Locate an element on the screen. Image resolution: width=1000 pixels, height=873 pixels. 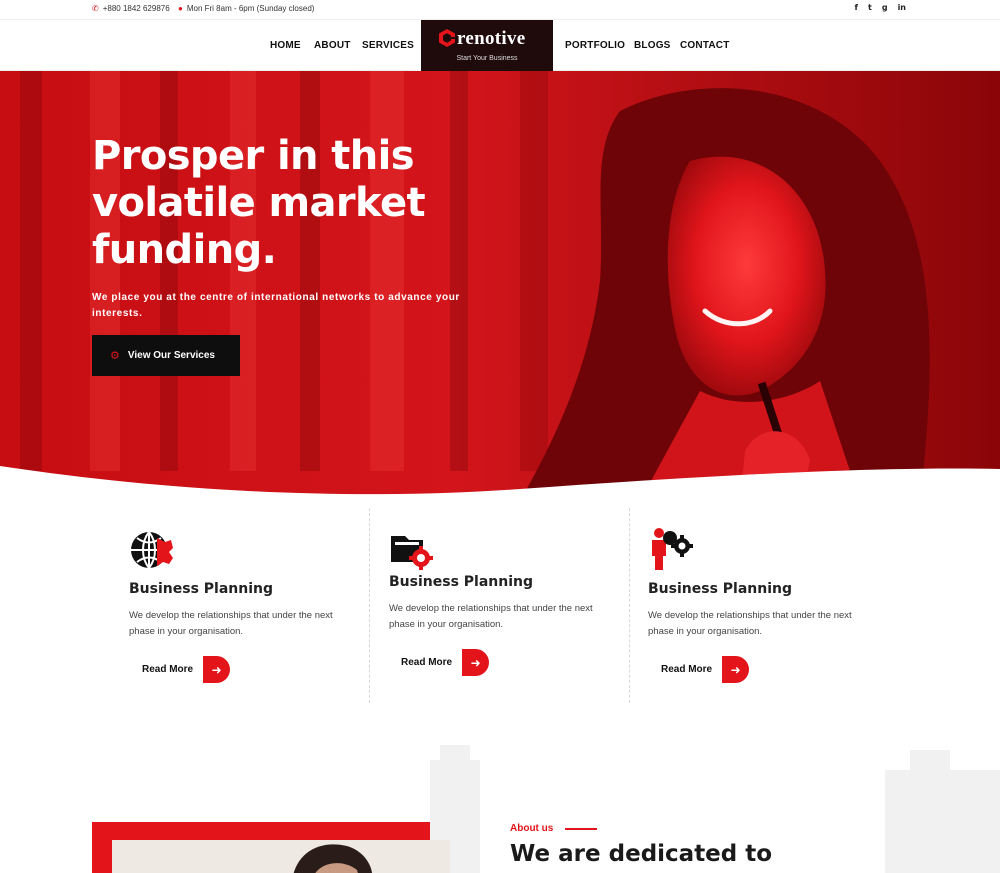
logo-tagline: Start Your Business is located at coordinates (487, 58).